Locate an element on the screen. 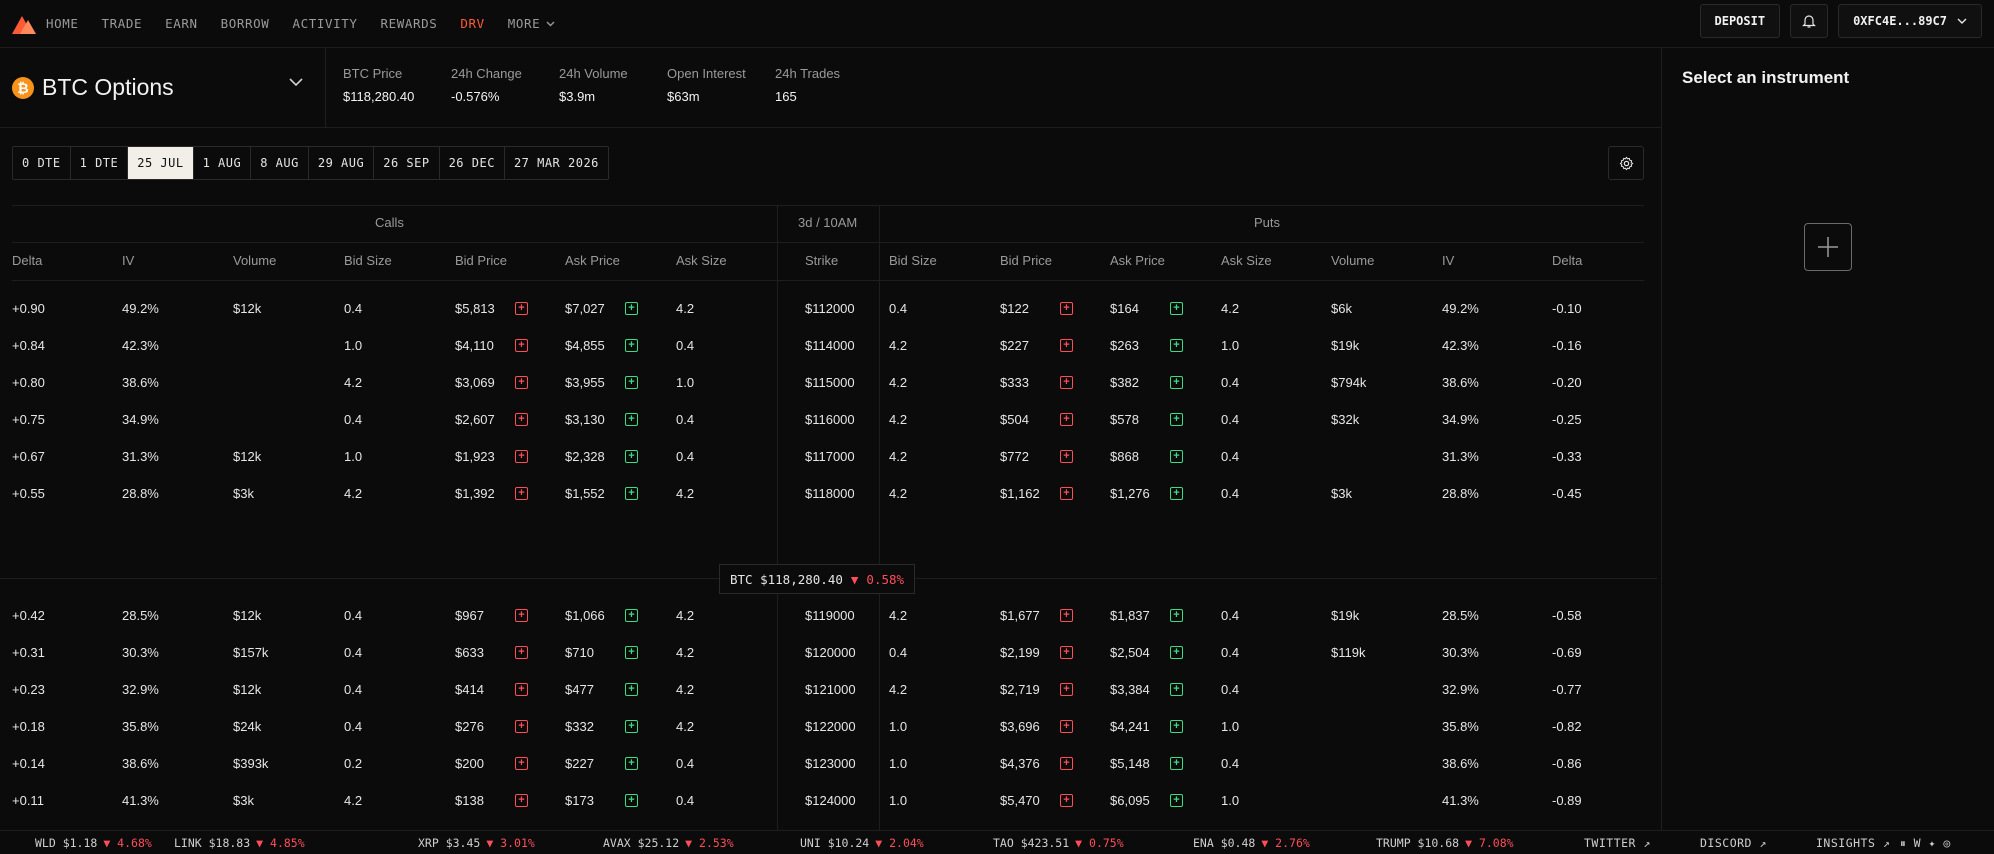 Image resolution: width=1994 pixels, height=854 pixels. nav-drv: DRV is located at coordinates (472, 23).